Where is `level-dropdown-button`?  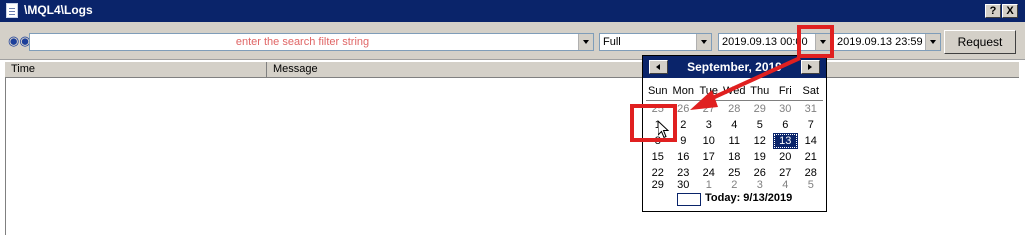 level-dropdown-button is located at coordinates (703, 42).